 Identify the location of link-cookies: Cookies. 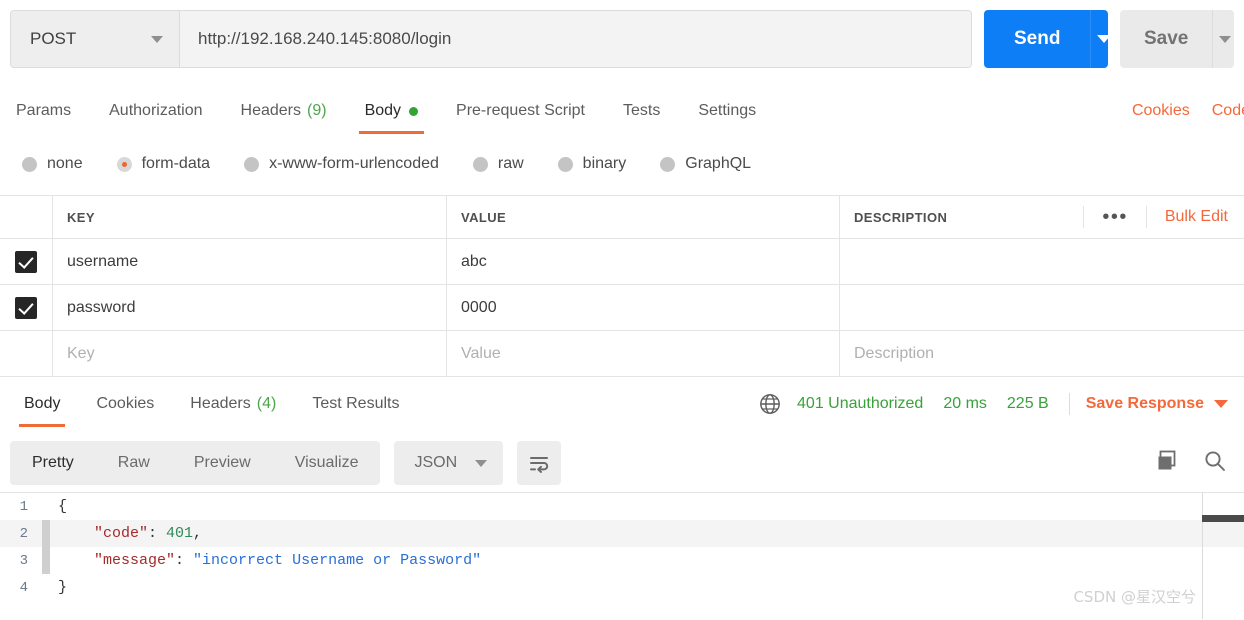
(1161, 111).